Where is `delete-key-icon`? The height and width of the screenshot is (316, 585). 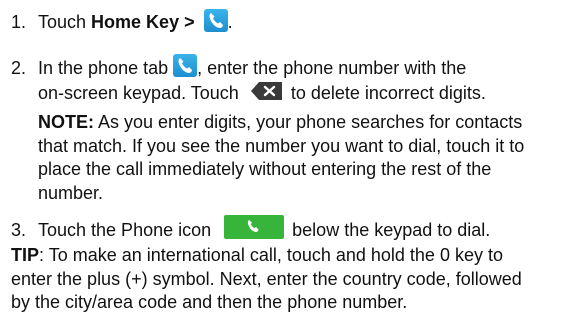
delete-key-icon is located at coordinates (266, 91).